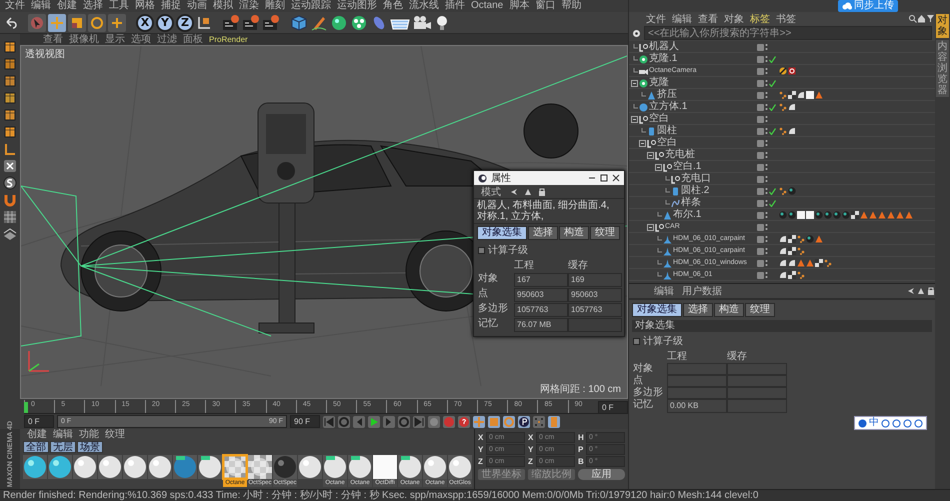 The image size is (950, 501). Describe the element at coordinates (197, 6) in the screenshot. I see `menu-item: 动画` at that location.